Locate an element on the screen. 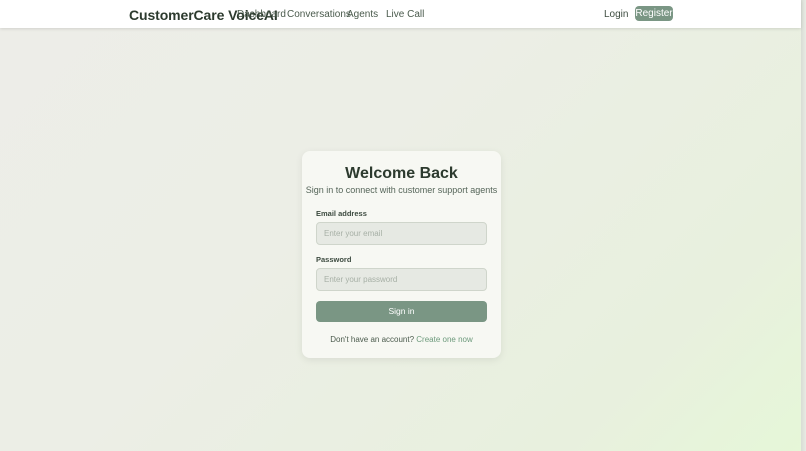 This screenshot has height=451, width=806. create-account-link: Create one now is located at coordinates (444, 339).